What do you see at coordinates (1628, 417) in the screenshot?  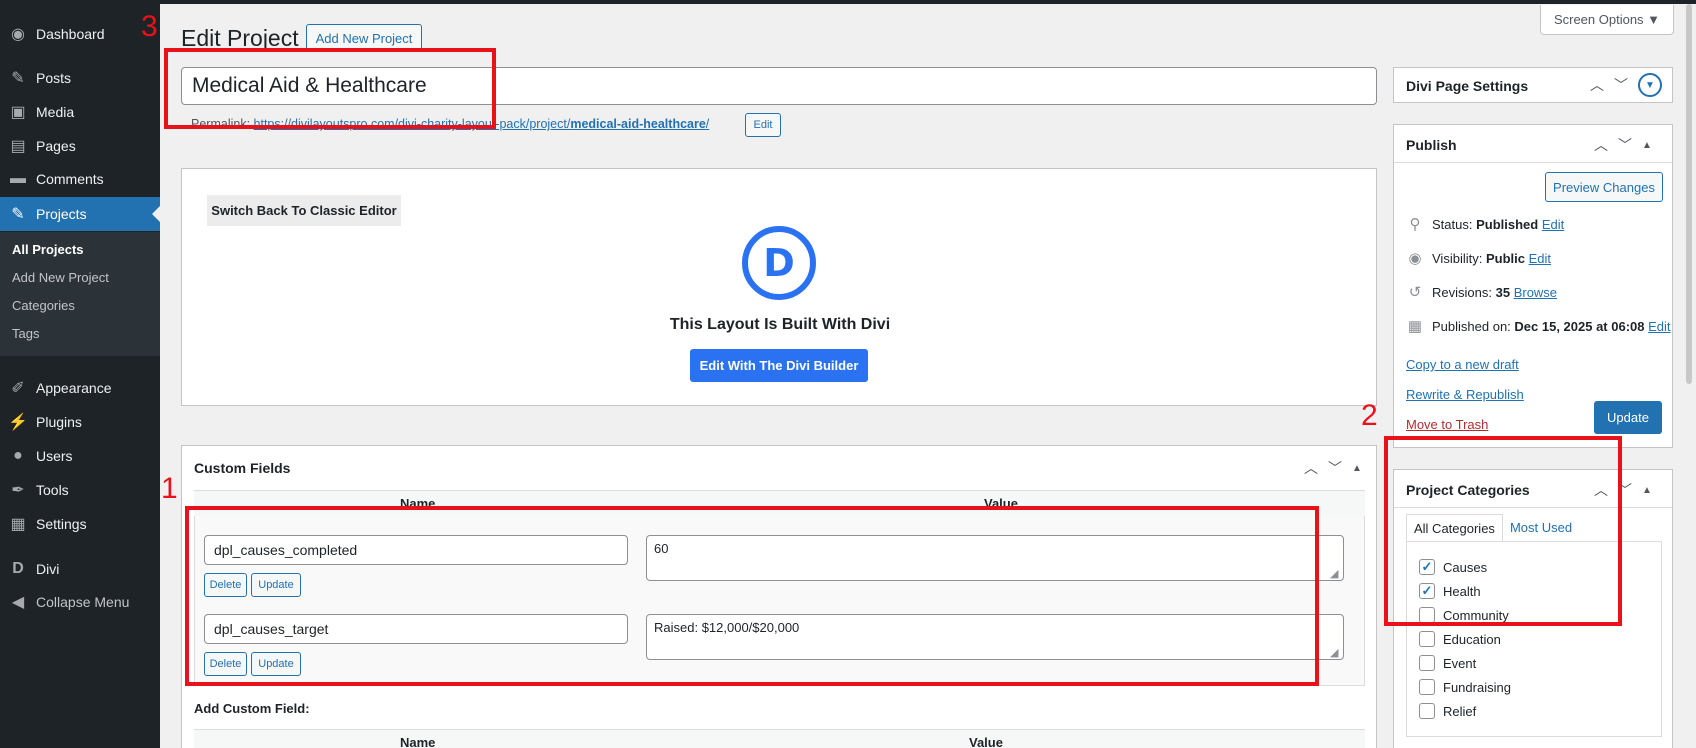 I see `update-button: Update` at bounding box center [1628, 417].